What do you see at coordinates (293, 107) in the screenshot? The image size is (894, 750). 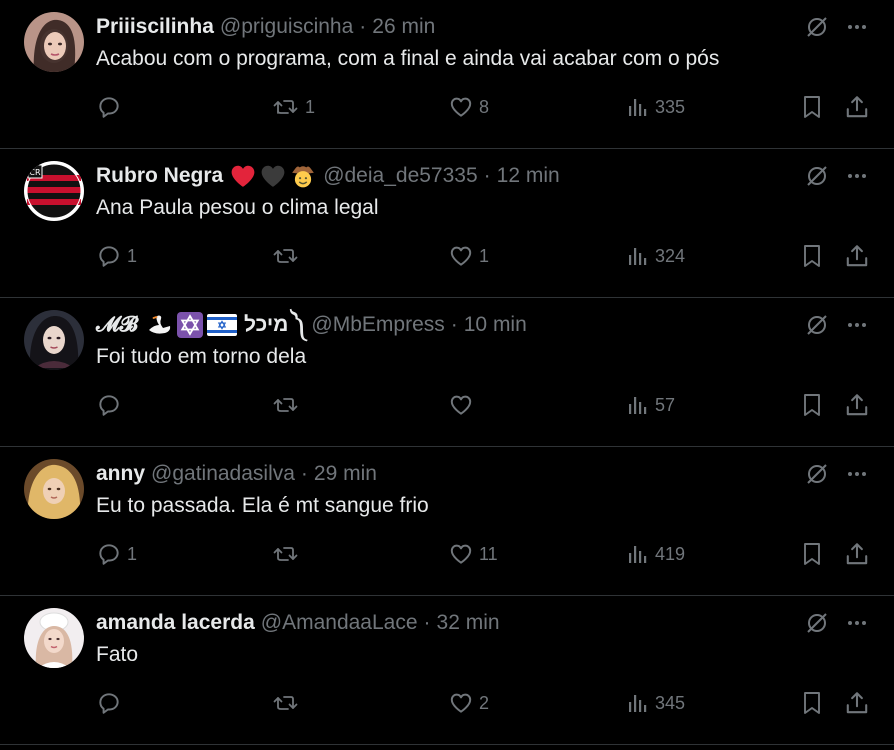 I see `retweet-button: 1` at bounding box center [293, 107].